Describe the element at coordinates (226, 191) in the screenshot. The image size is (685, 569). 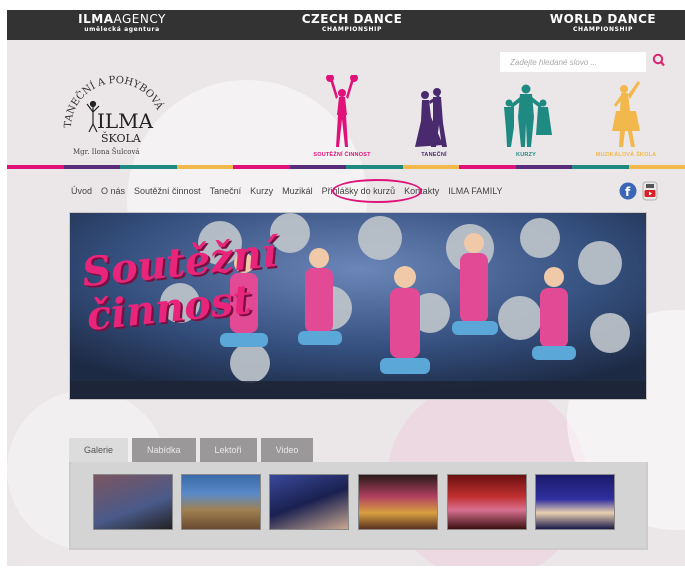
I see `nav-item-tanecni: Taneční` at that location.